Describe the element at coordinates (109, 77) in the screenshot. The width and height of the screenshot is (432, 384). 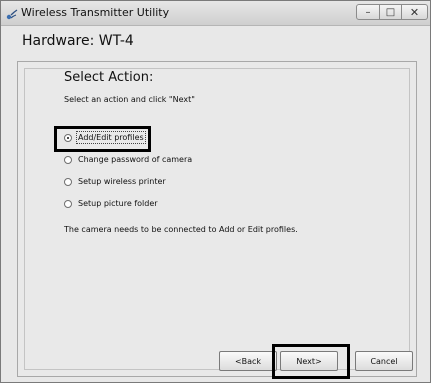
I see `select-action-heading: Select Action:` at that location.